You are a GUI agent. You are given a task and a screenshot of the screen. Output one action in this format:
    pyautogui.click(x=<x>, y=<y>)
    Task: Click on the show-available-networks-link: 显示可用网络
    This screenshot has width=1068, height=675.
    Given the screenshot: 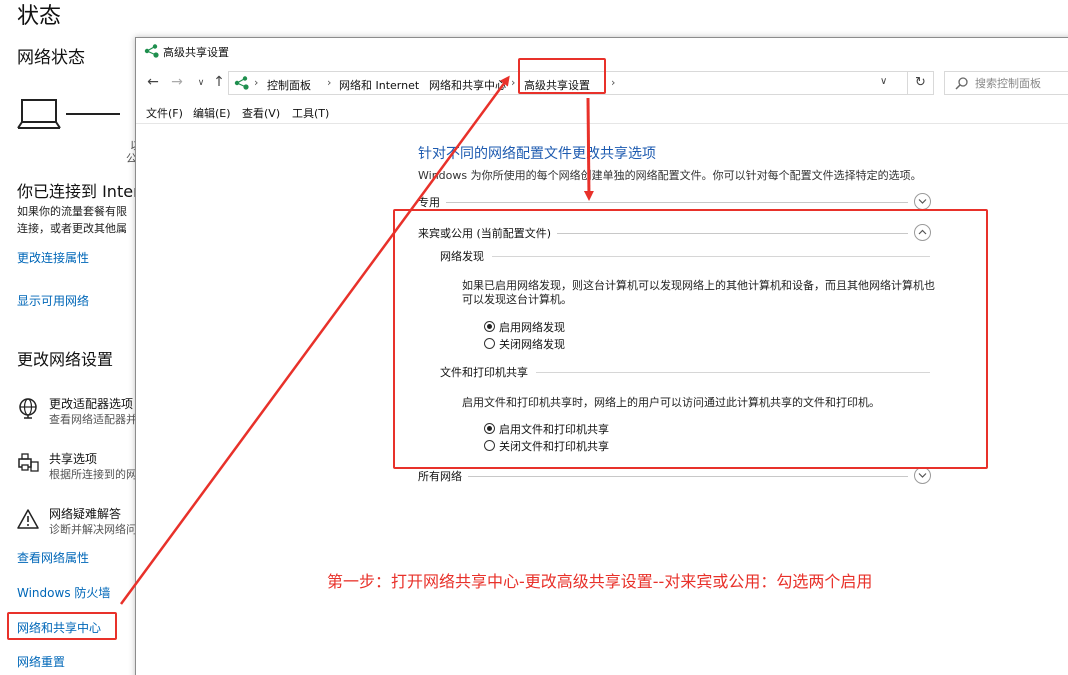 What is the action you would take?
    pyautogui.click(x=53, y=300)
    